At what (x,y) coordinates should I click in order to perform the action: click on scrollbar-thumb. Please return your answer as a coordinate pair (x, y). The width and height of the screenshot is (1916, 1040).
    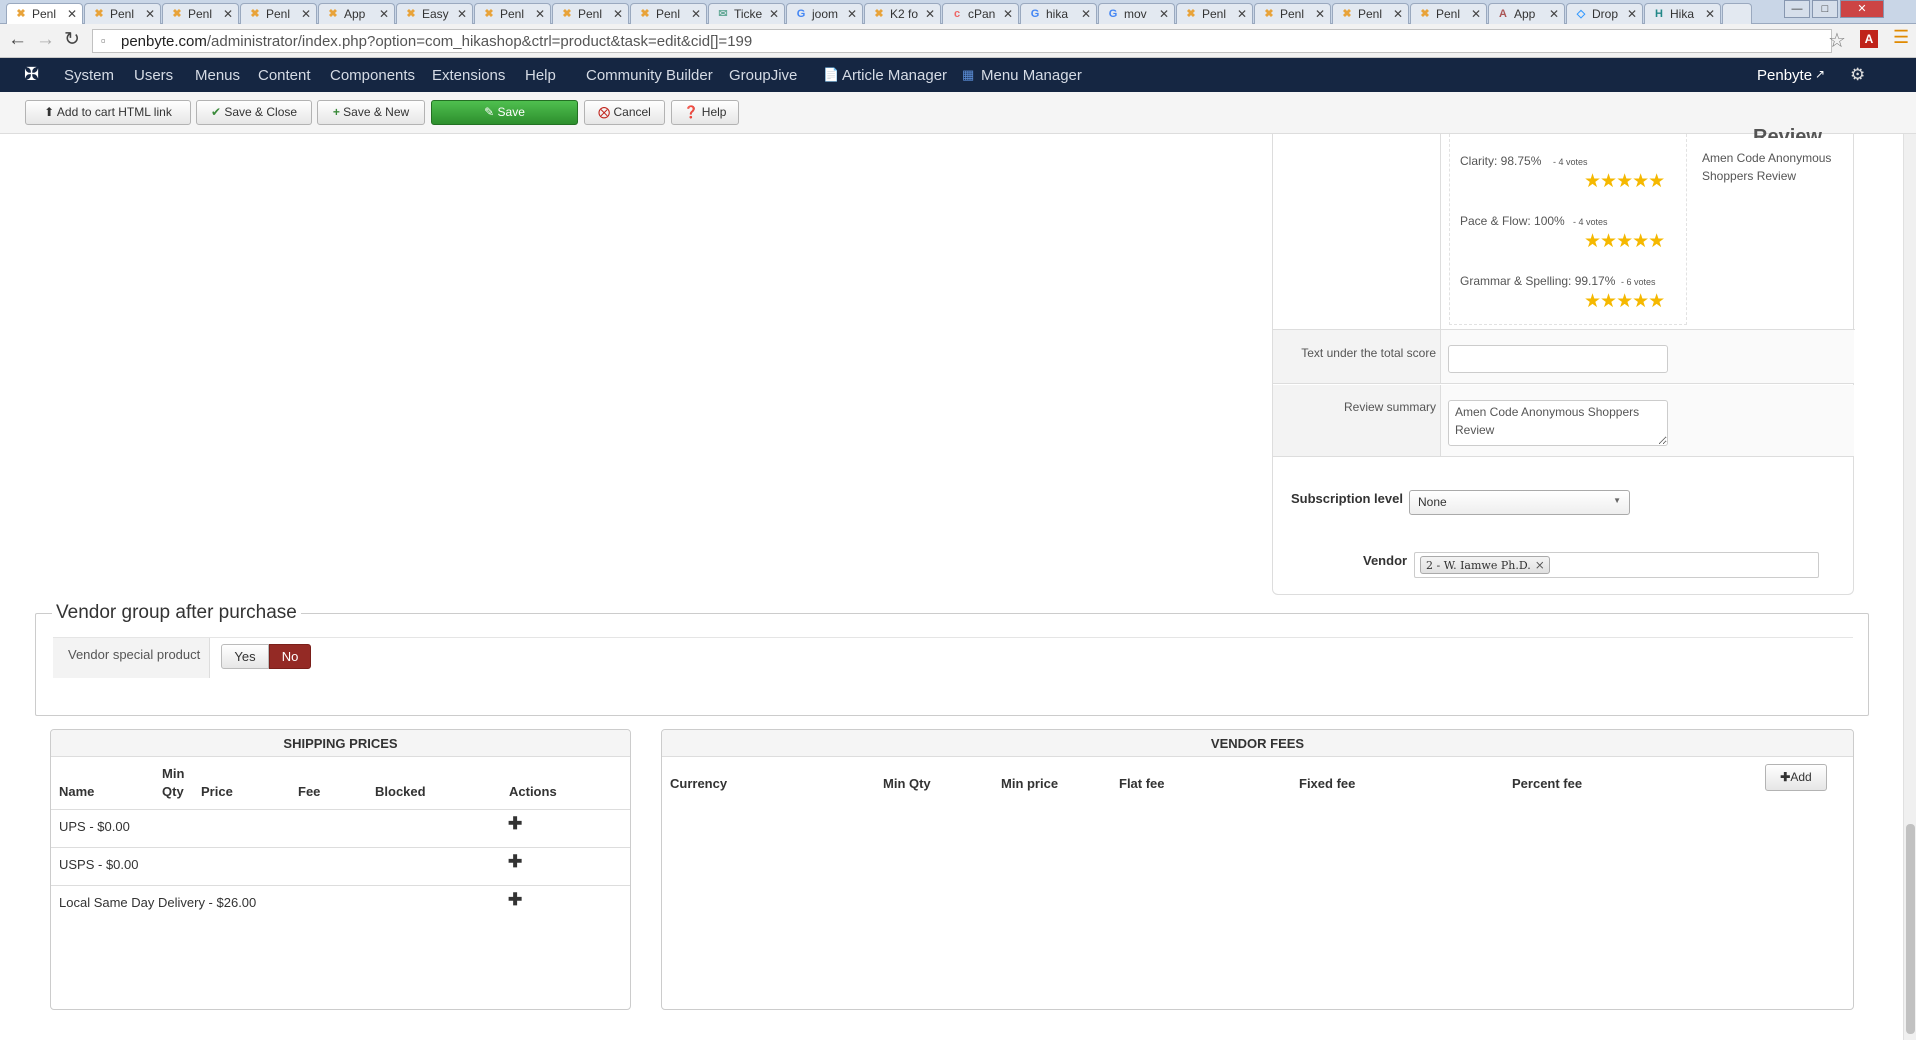
    Looking at the image, I should click on (1910, 929).